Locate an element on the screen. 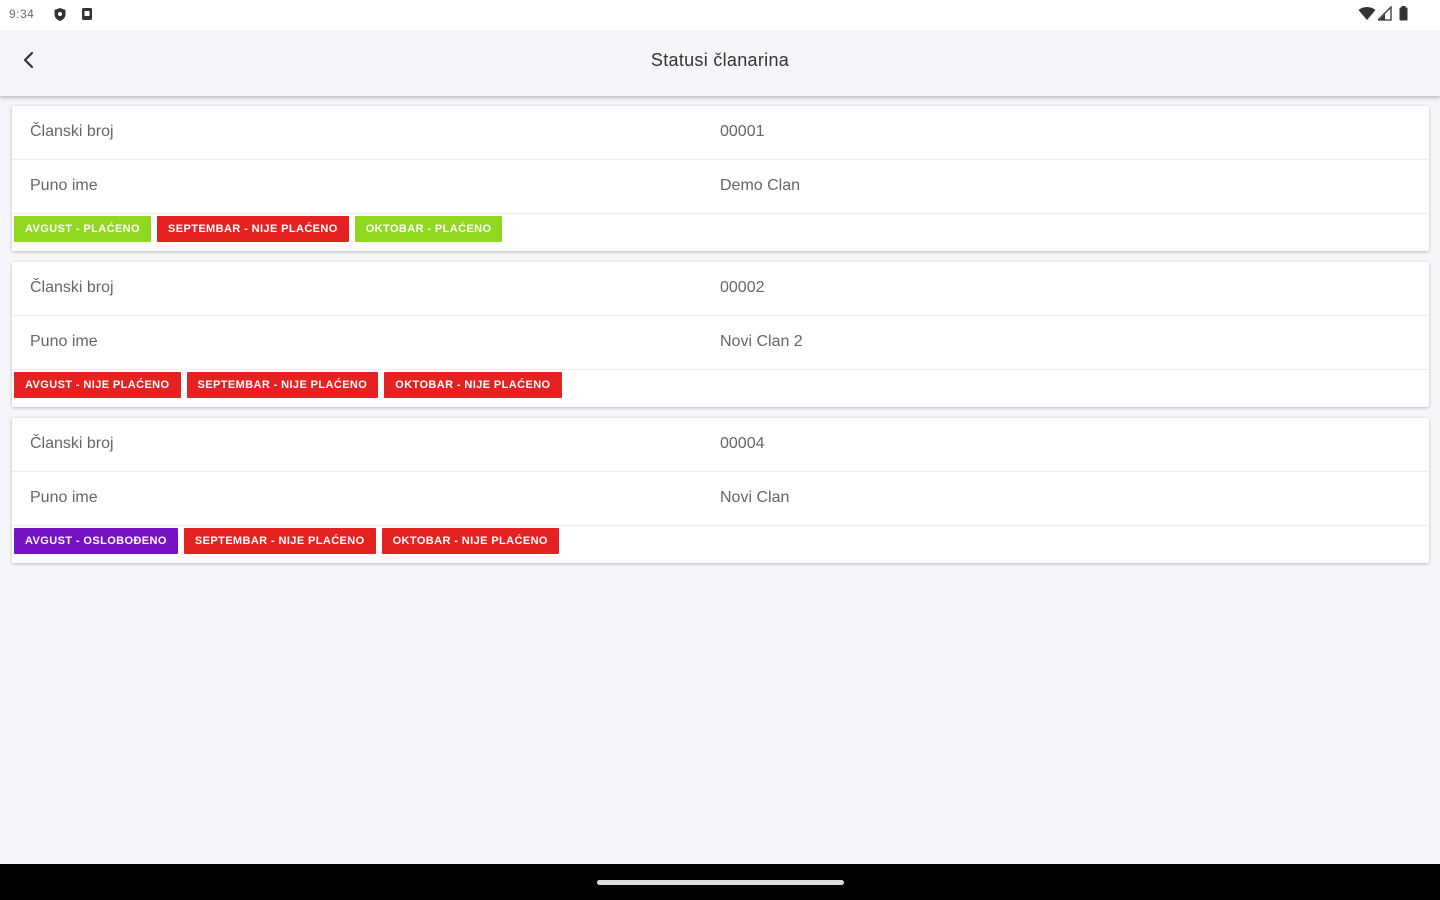 This screenshot has height=900, width=1440. member-number-value: 00001 is located at coordinates (742, 131).